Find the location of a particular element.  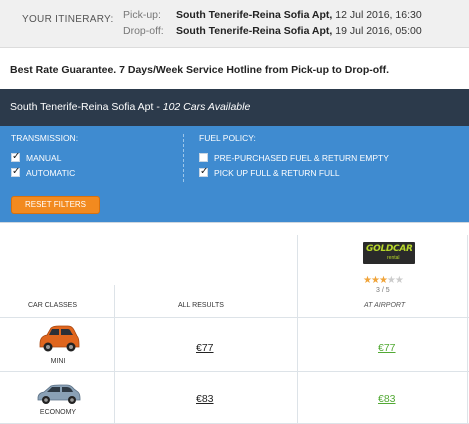

price-all-economy: €83 is located at coordinates (205, 399).